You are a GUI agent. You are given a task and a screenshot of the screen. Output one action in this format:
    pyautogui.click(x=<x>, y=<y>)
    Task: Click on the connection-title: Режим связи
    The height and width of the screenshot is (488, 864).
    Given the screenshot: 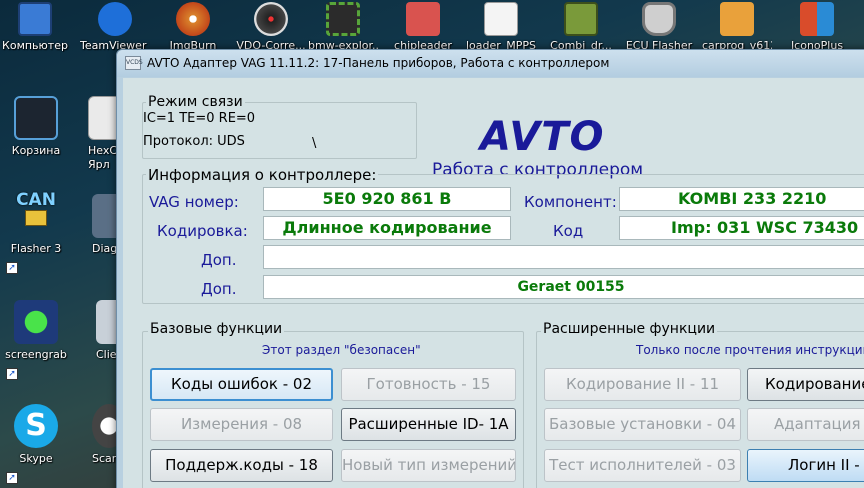 What is the action you would take?
    pyautogui.click(x=195, y=102)
    